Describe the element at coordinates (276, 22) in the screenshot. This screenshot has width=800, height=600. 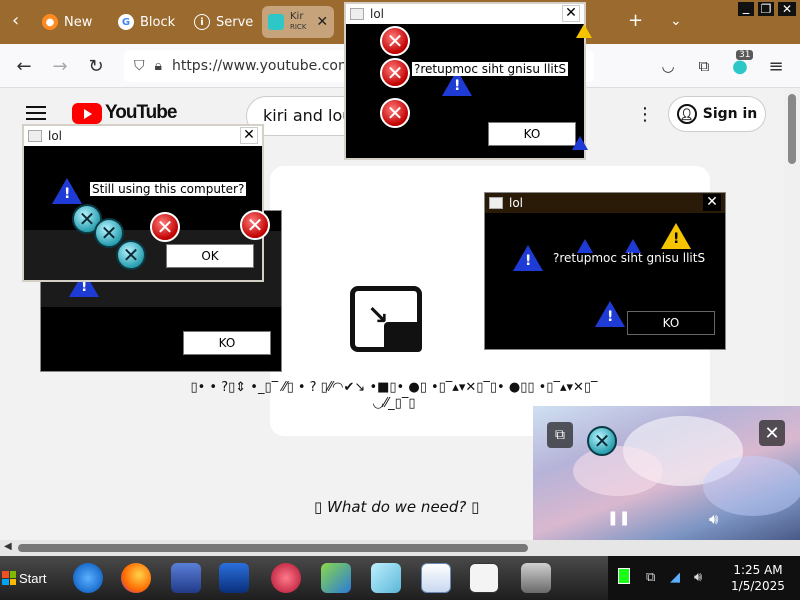
I see `youtube-tab-icon` at that location.